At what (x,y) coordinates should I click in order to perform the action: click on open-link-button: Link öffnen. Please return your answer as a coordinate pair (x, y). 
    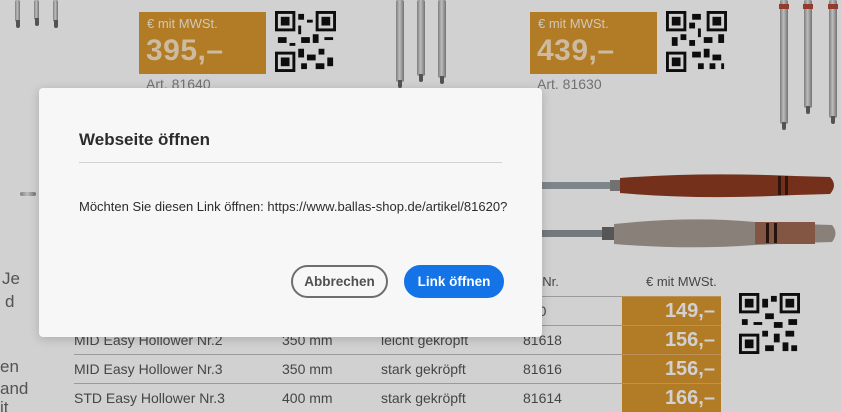
    Looking at the image, I should click on (454, 281).